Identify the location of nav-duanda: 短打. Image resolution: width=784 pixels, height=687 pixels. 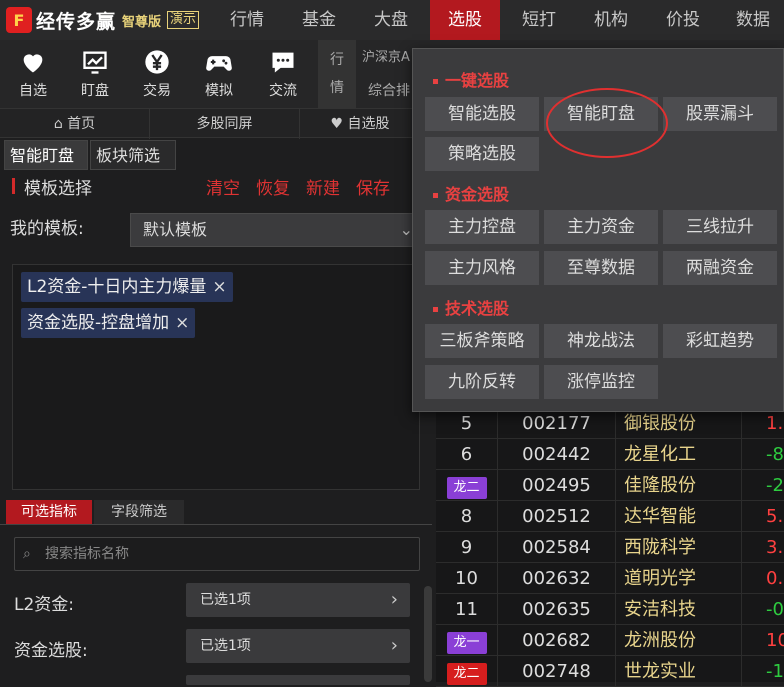
(539, 20).